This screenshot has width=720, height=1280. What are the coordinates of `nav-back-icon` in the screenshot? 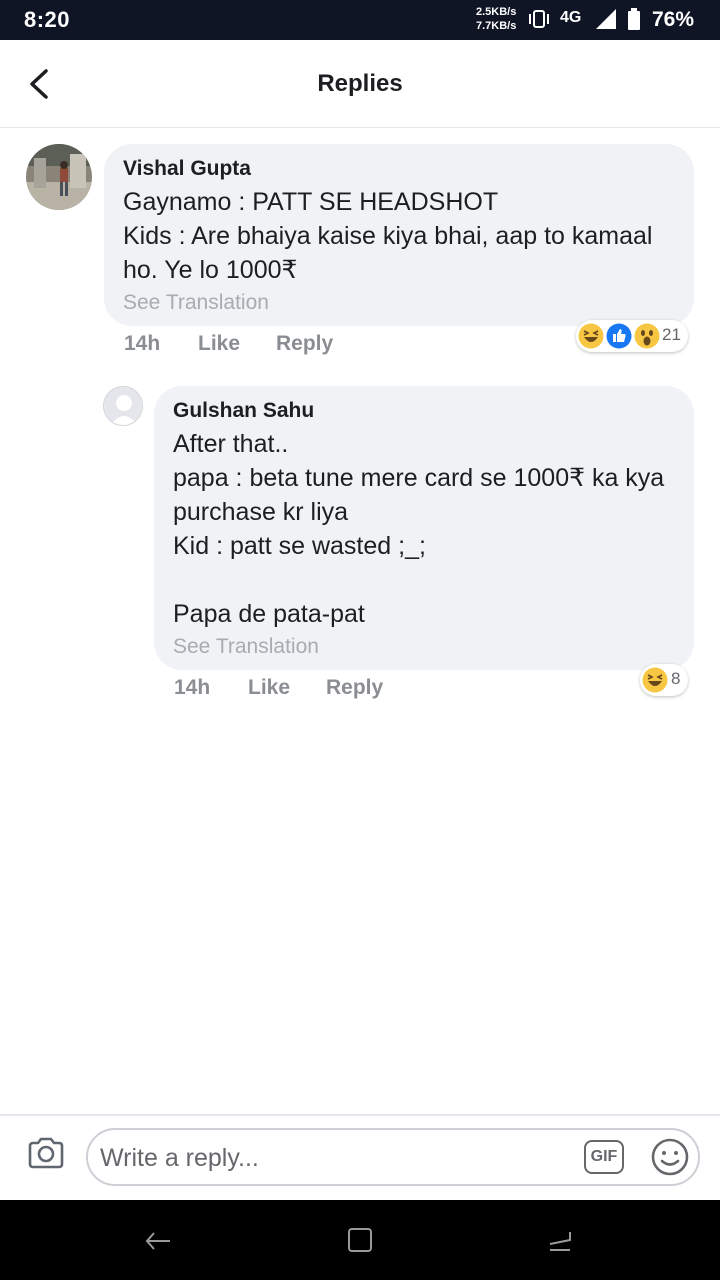 It's located at (158, 1241).